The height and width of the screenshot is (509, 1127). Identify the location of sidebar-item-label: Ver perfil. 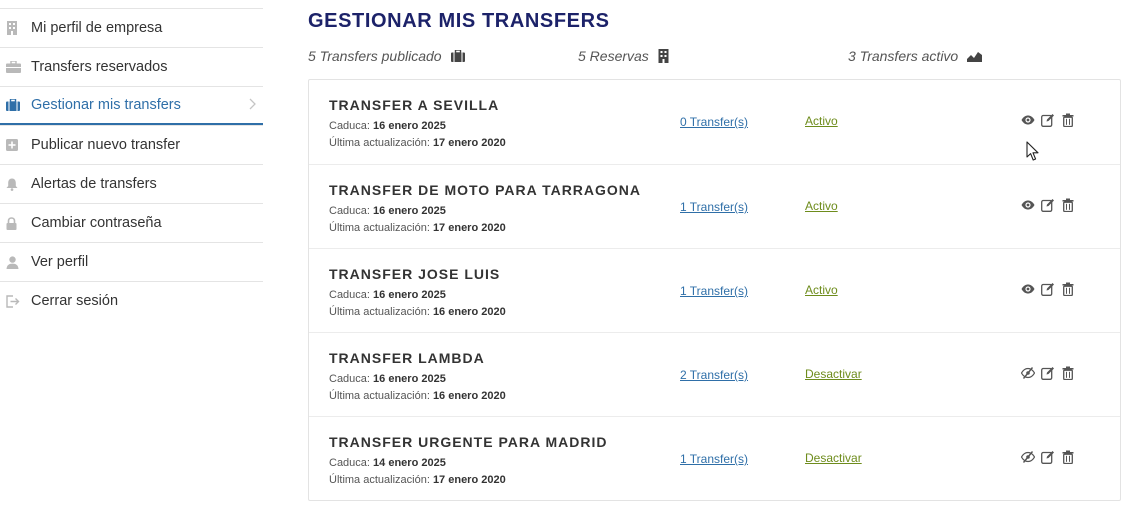
(60, 262).